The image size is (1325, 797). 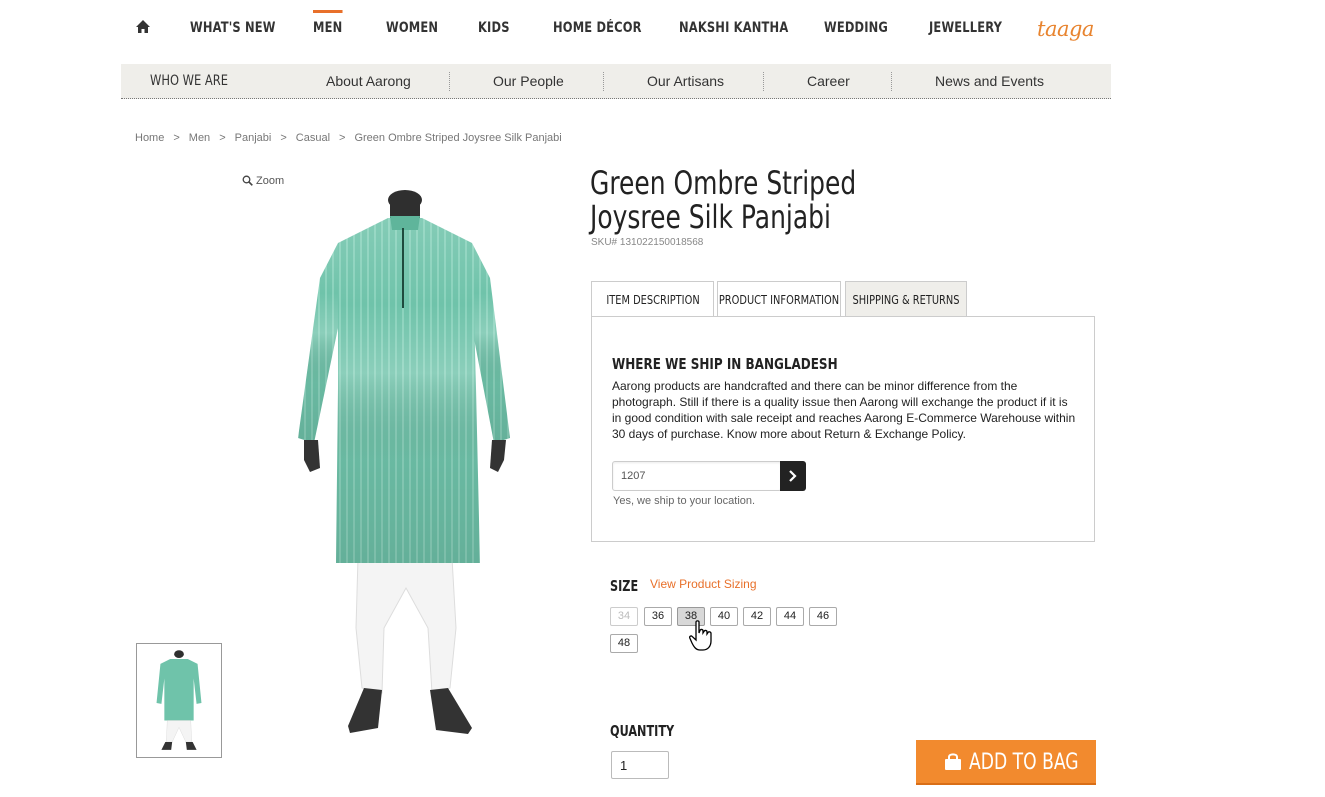 I want to click on nav-item-men: MEN, so click(x=328, y=23).